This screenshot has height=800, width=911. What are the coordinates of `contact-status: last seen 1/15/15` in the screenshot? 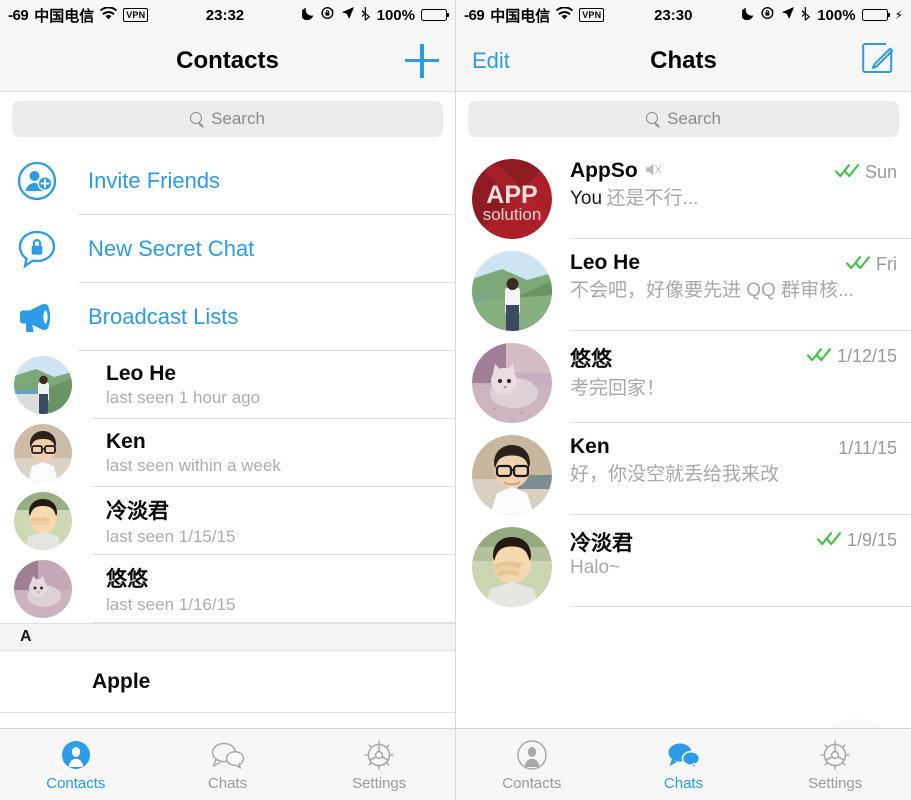 It's located at (171, 536).